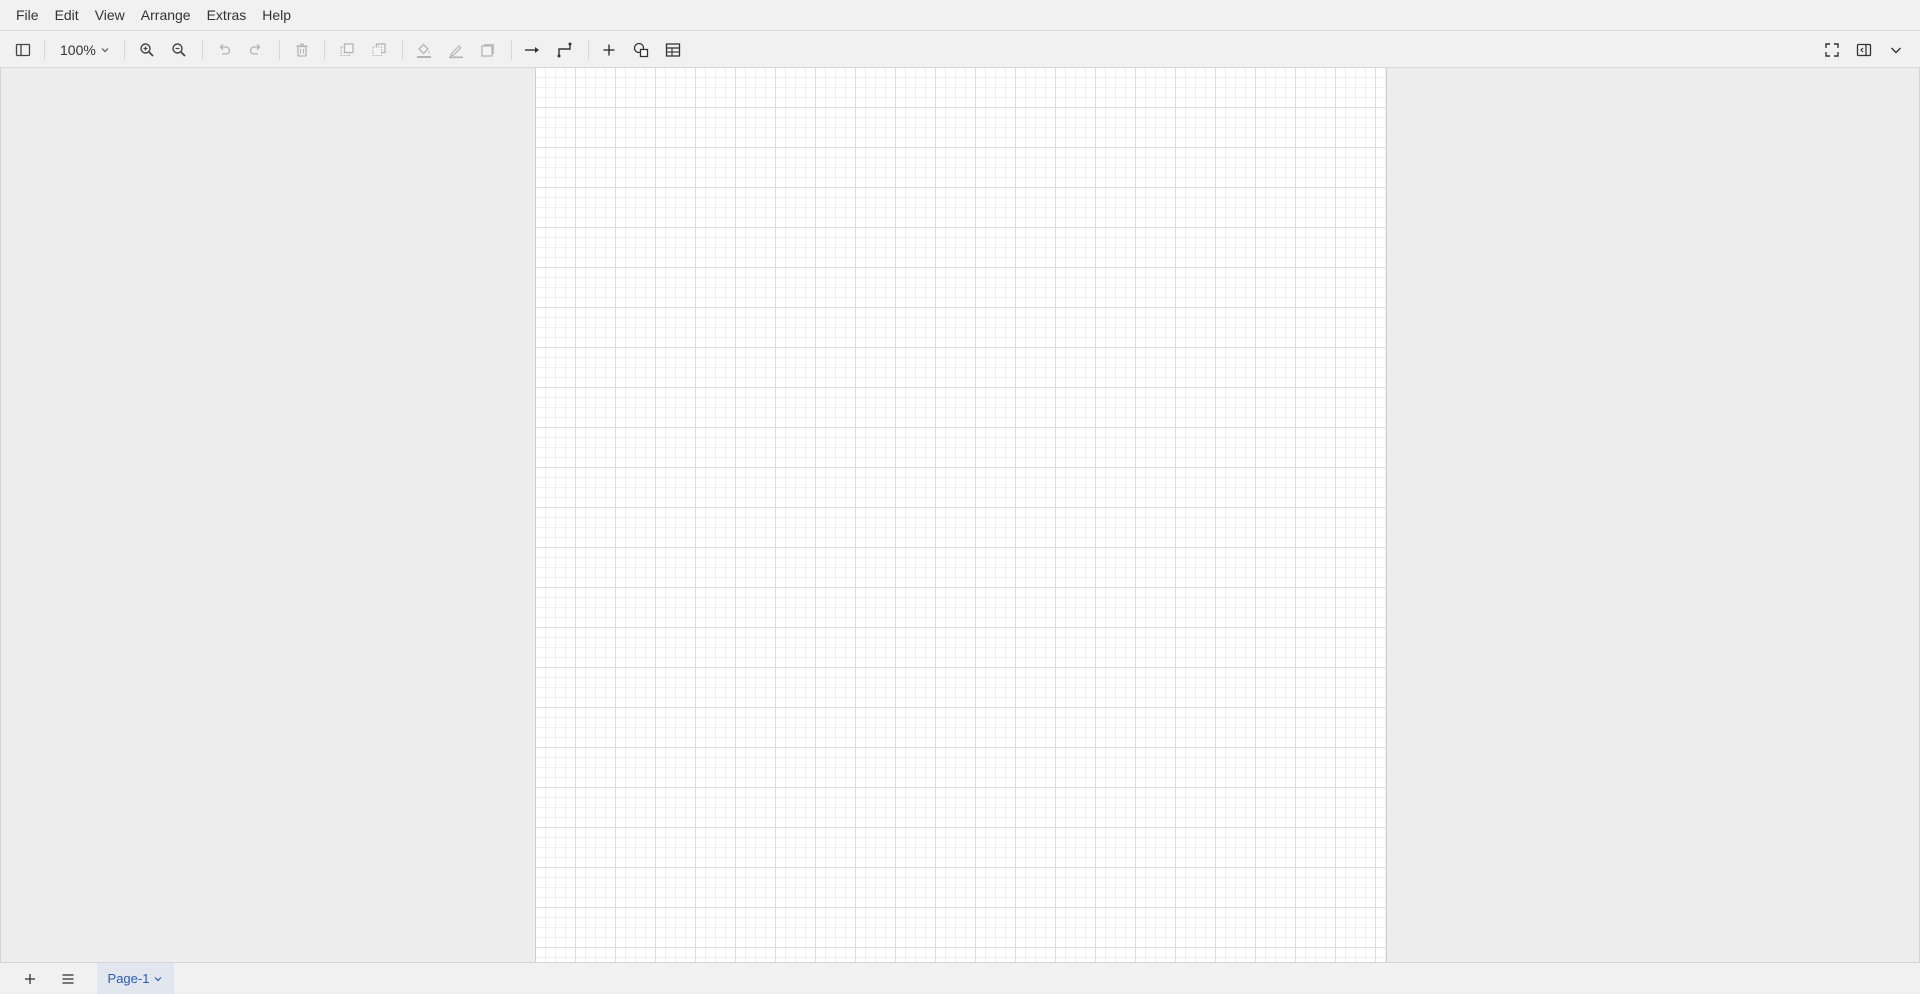 The width and height of the screenshot is (1920, 994). I want to click on collapse-toolbar-button, so click(1896, 50).